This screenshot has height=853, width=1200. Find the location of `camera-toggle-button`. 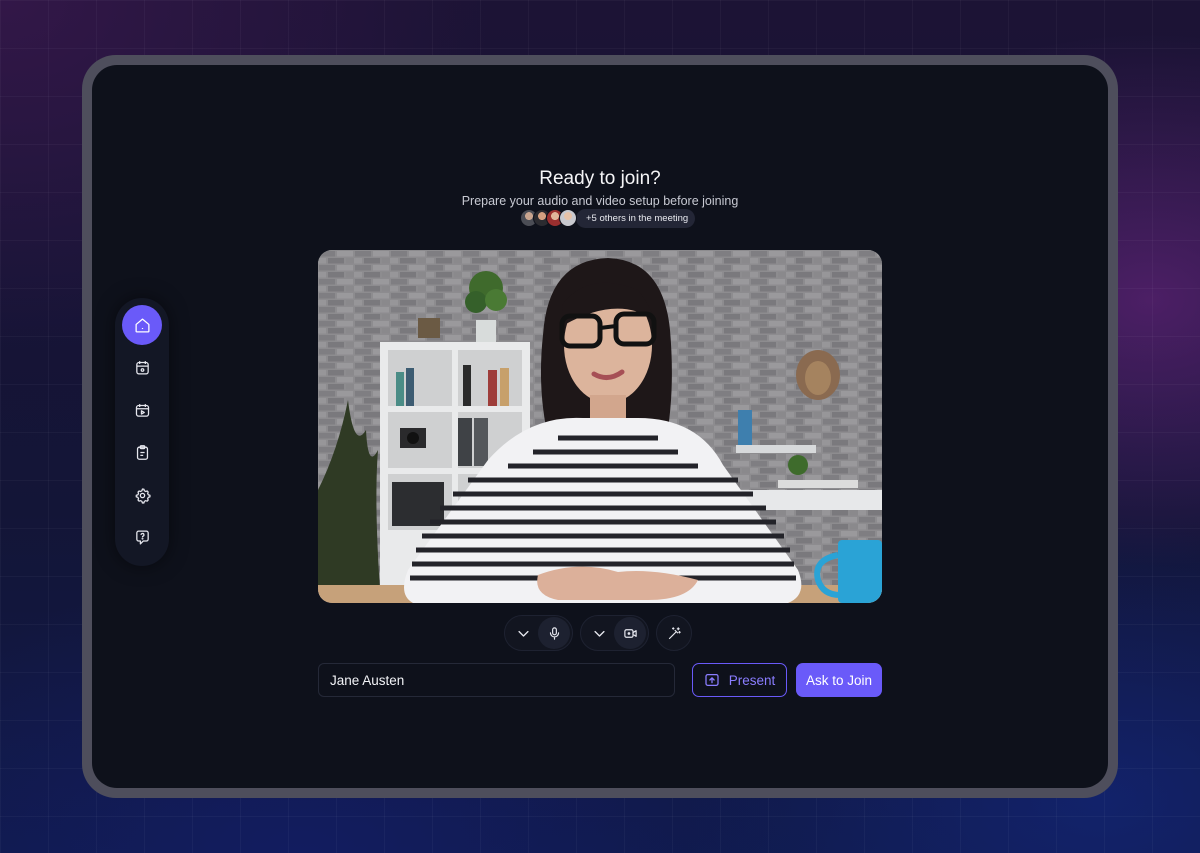

camera-toggle-button is located at coordinates (630, 633).